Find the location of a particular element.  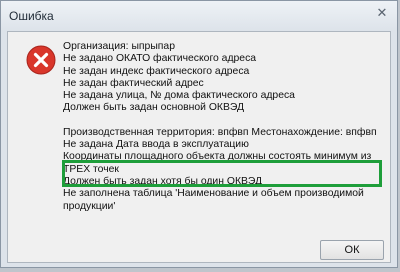

message-line: Не задан фактический адрес is located at coordinates (133, 83).